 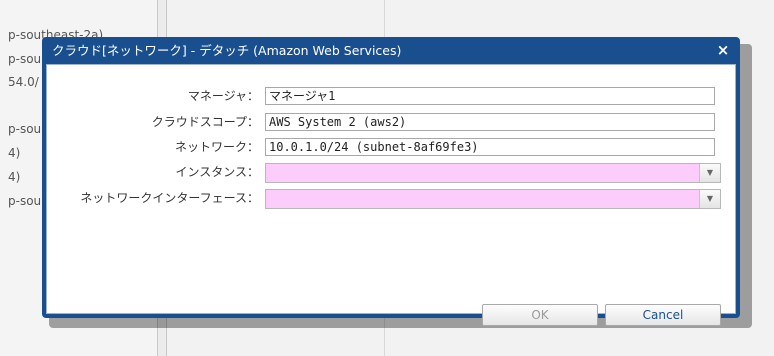 What do you see at coordinates (493, 199) in the screenshot?
I see `network-interface-select: ▼` at bounding box center [493, 199].